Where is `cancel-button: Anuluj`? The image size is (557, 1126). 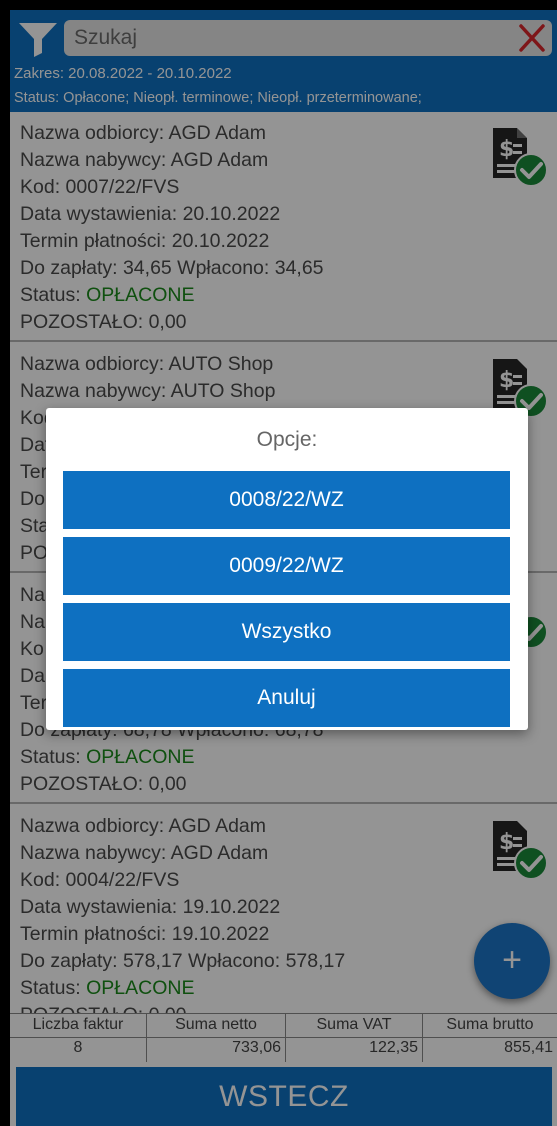 cancel-button: Anuluj is located at coordinates (286, 698).